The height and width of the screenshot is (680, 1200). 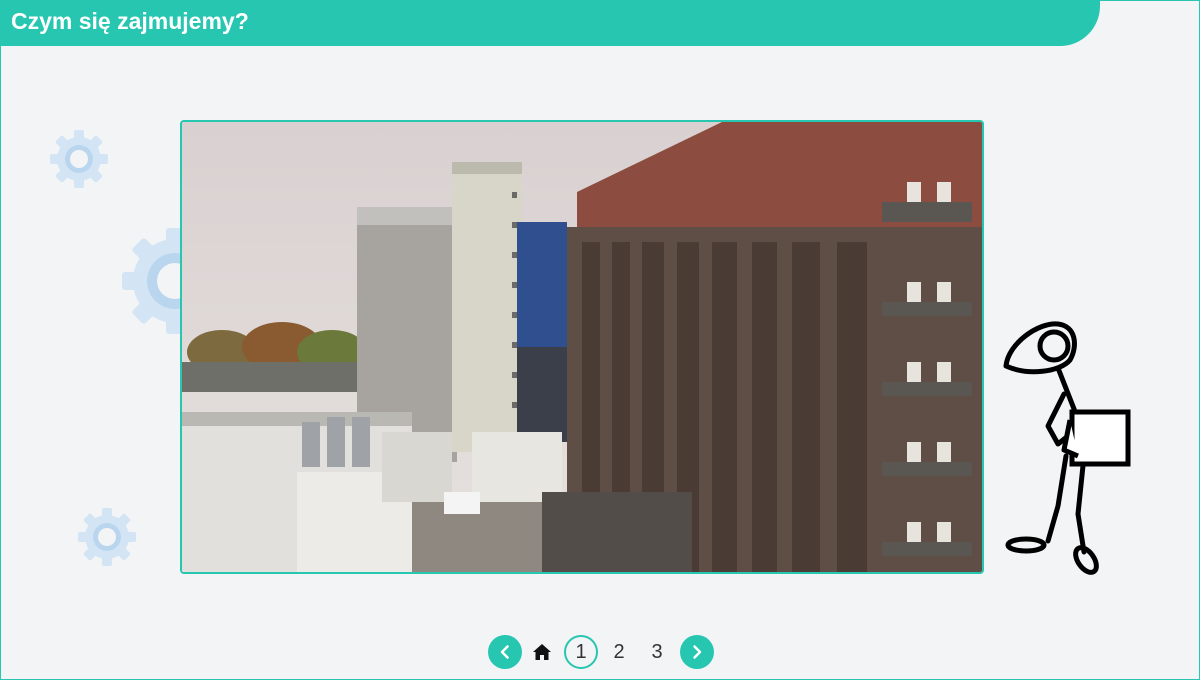 I want to click on chevron-left-icon, so click(x=504, y=652).